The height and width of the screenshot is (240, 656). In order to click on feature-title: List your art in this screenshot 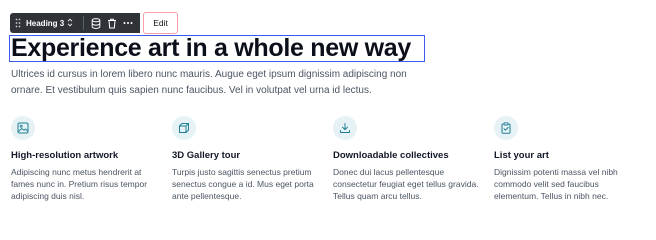, I will do `click(521, 155)`.